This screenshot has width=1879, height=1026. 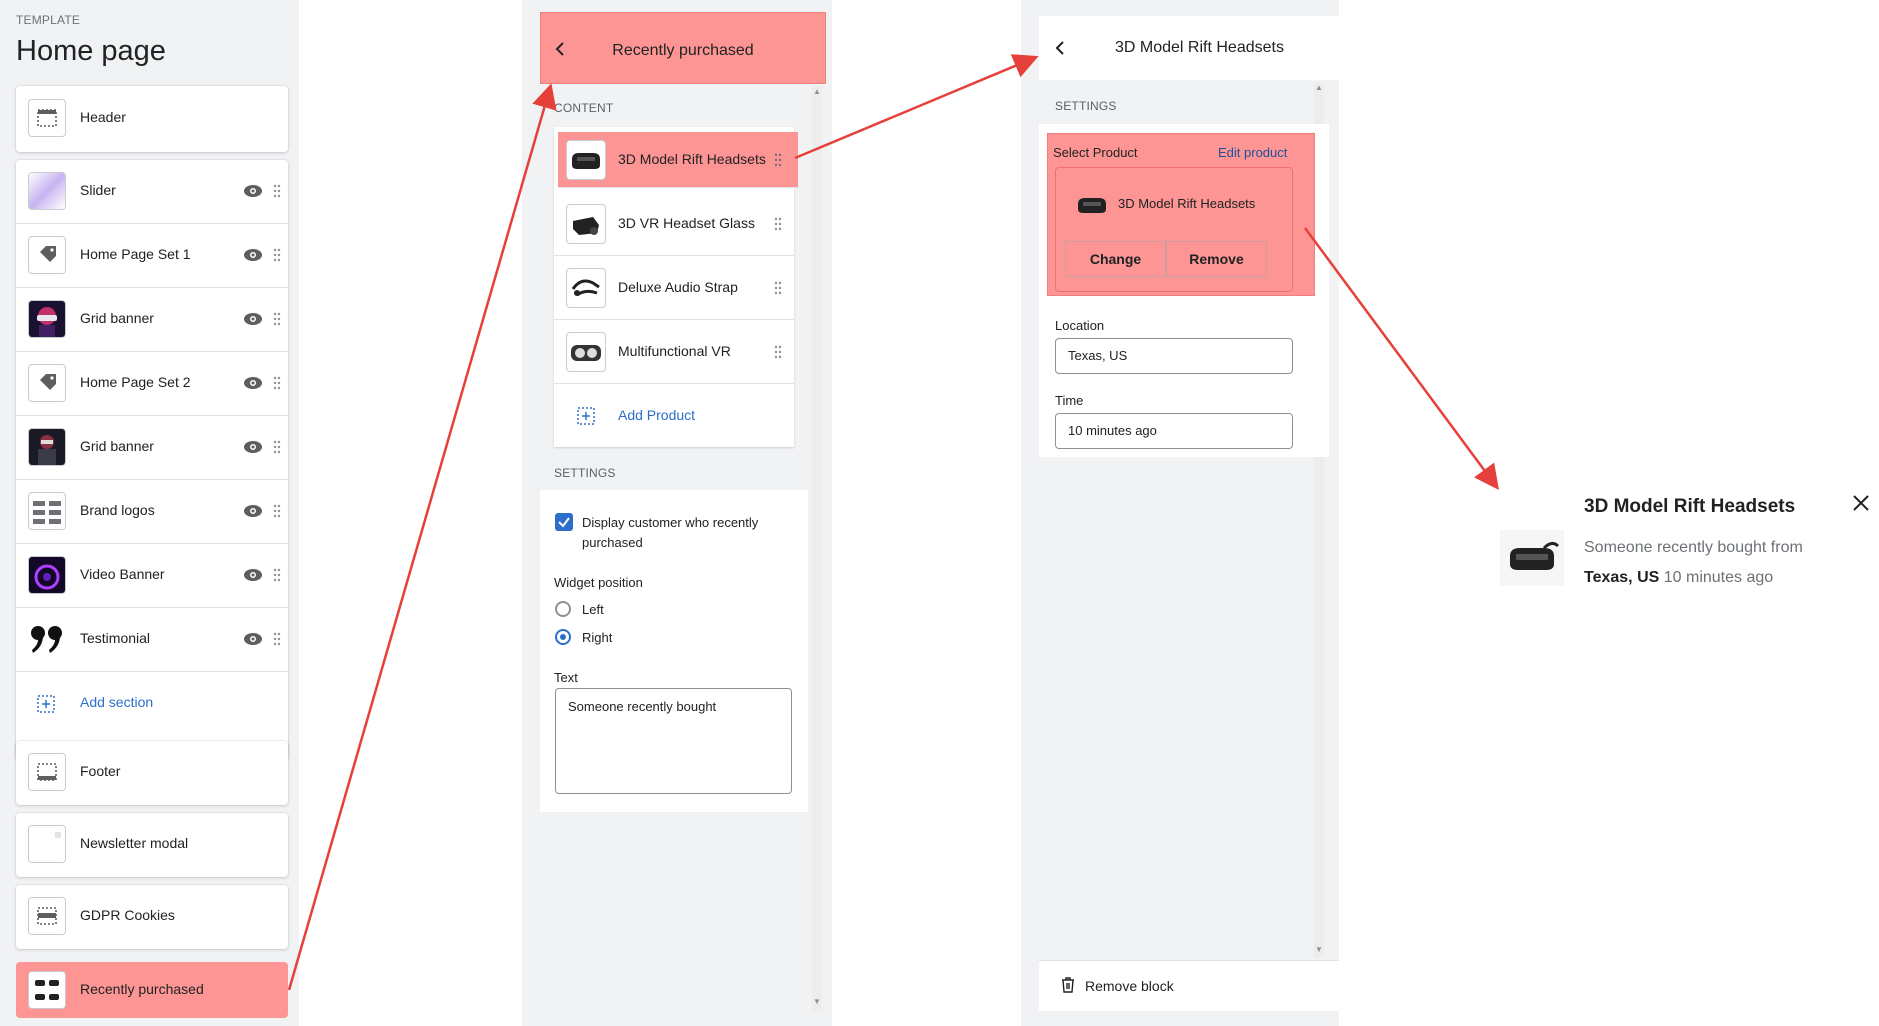 I want to click on position-left-radio, so click(x=563, y=609).